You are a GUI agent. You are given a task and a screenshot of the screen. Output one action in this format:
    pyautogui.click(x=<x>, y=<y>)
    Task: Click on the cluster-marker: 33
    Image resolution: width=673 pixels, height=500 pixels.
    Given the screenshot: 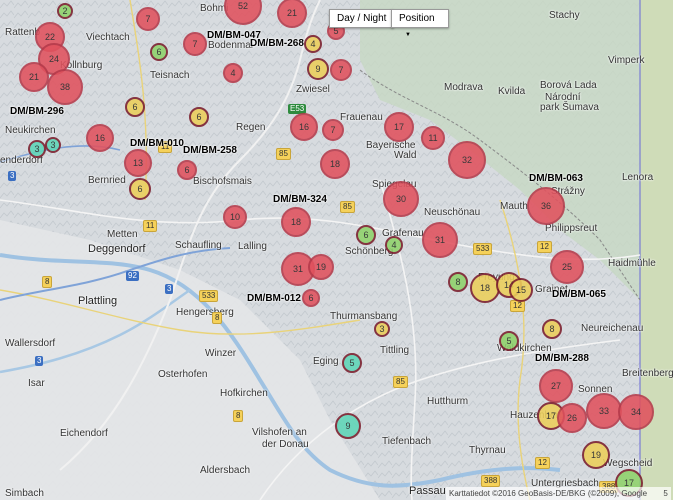 What is the action you would take?
    pyautogui.click(x=604, y=411)
    